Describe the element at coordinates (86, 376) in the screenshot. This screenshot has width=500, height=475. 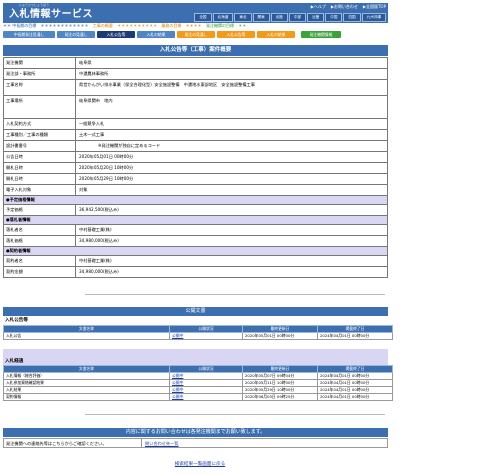
I see `doc-name: 入札情報（総合評価）` at that location.